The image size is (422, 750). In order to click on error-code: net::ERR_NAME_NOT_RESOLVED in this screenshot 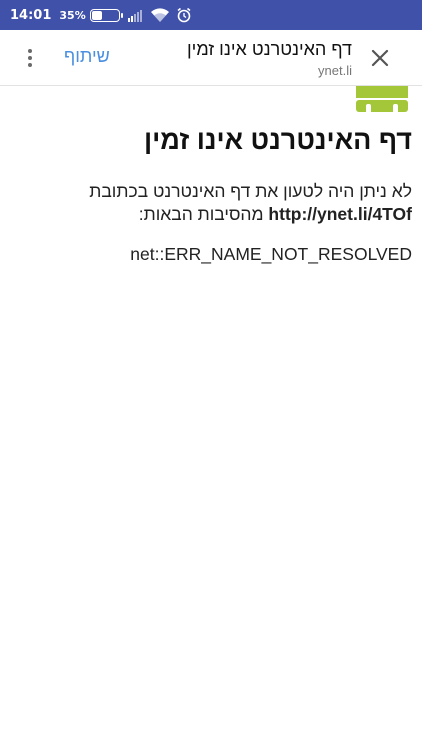, I will do `click(271, 254)`.